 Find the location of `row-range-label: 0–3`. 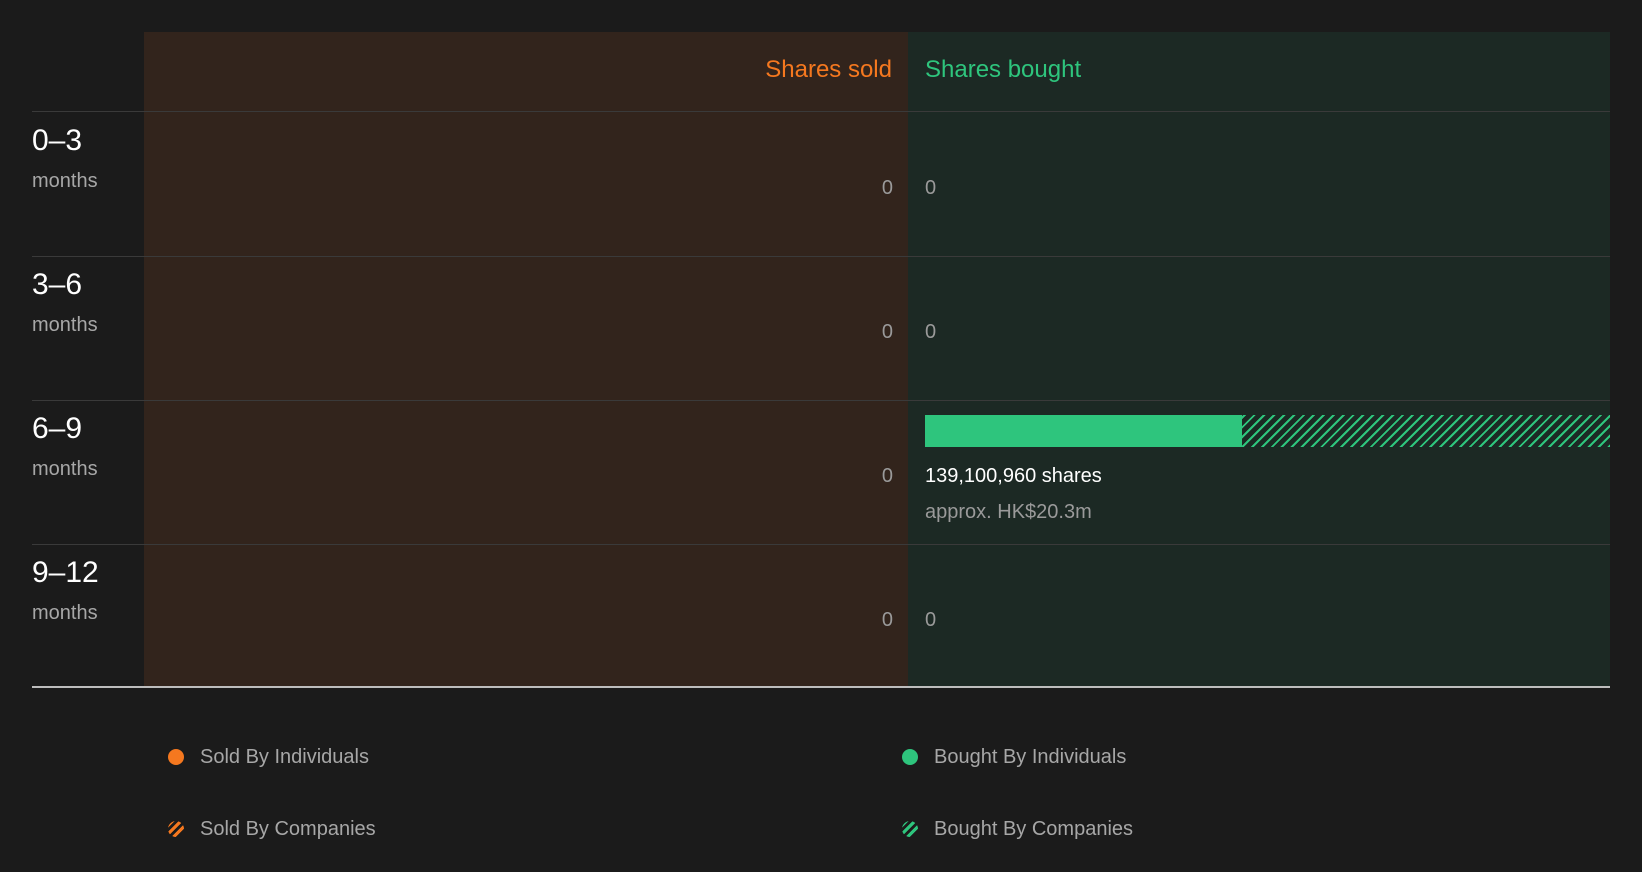

row-range-label: 0–3 is located at coordinates (57, 140).